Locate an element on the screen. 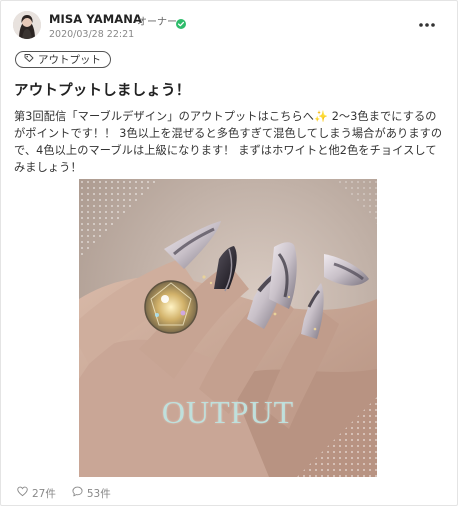 This screenshot has width=458, height=506. comment-count: 53件 is located at coordinates (98, 493).